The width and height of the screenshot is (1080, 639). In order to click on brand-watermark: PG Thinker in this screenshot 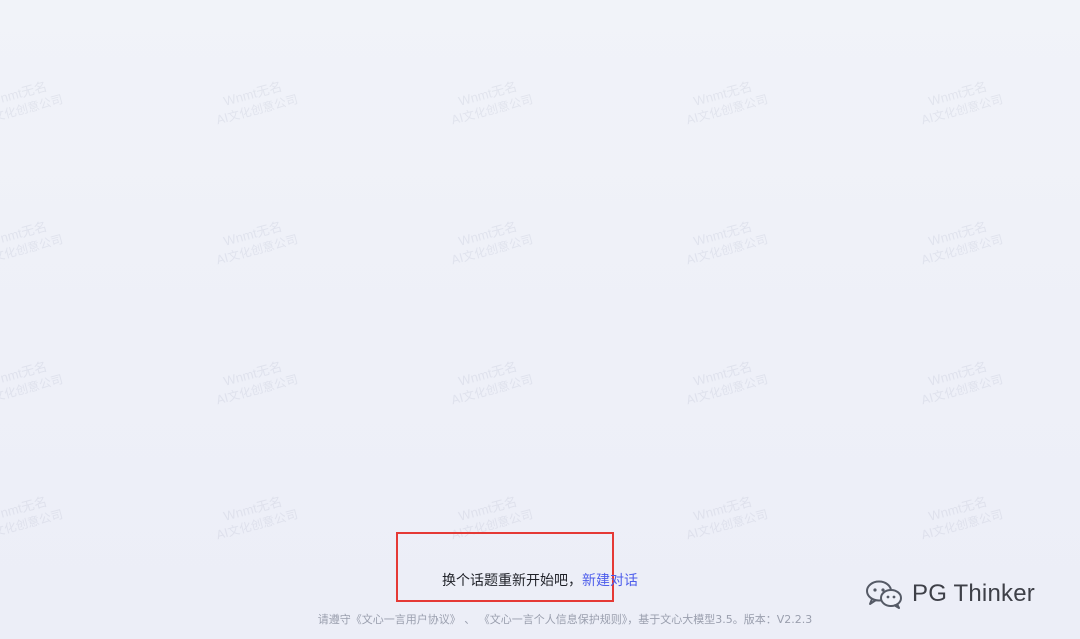, I will do `click(949, 594)`.